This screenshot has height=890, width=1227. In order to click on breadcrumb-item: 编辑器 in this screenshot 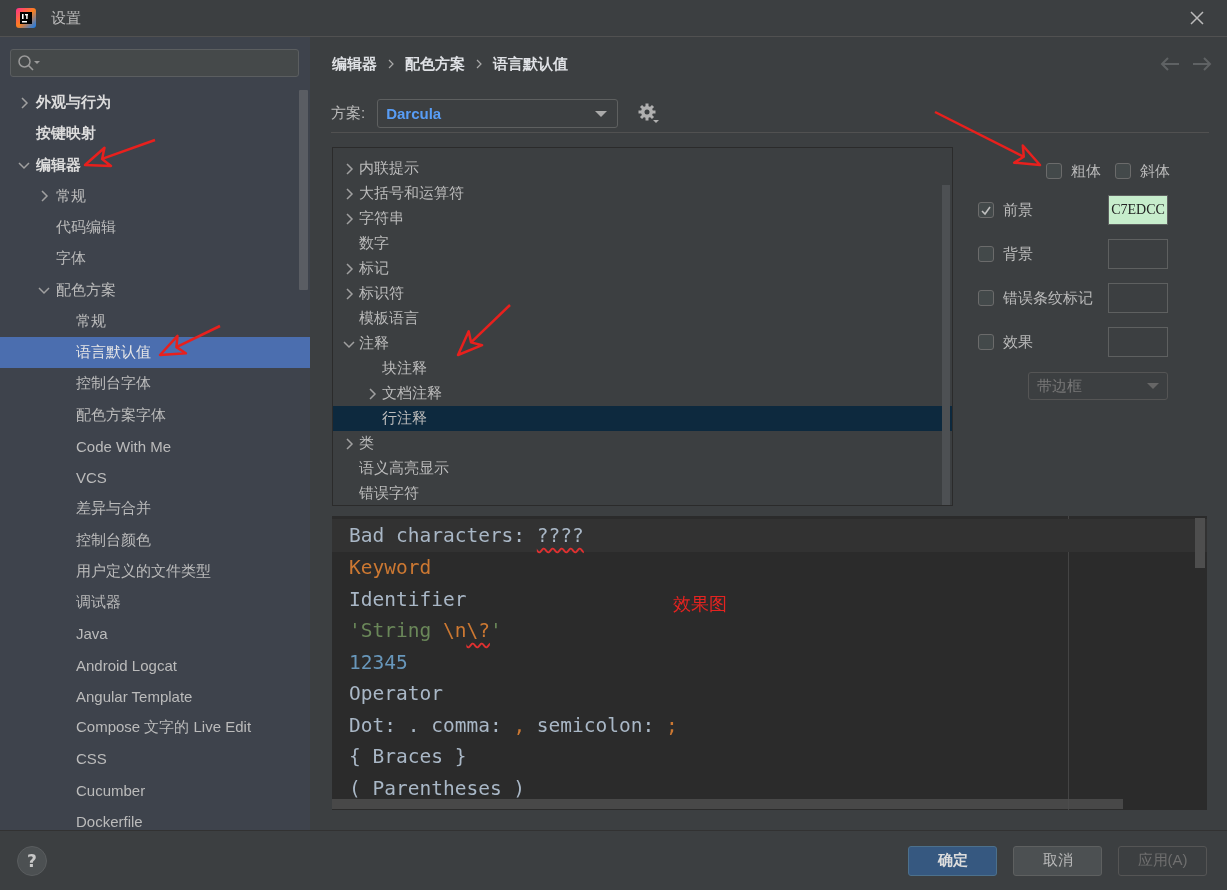, I will do `click(354, 64)`.